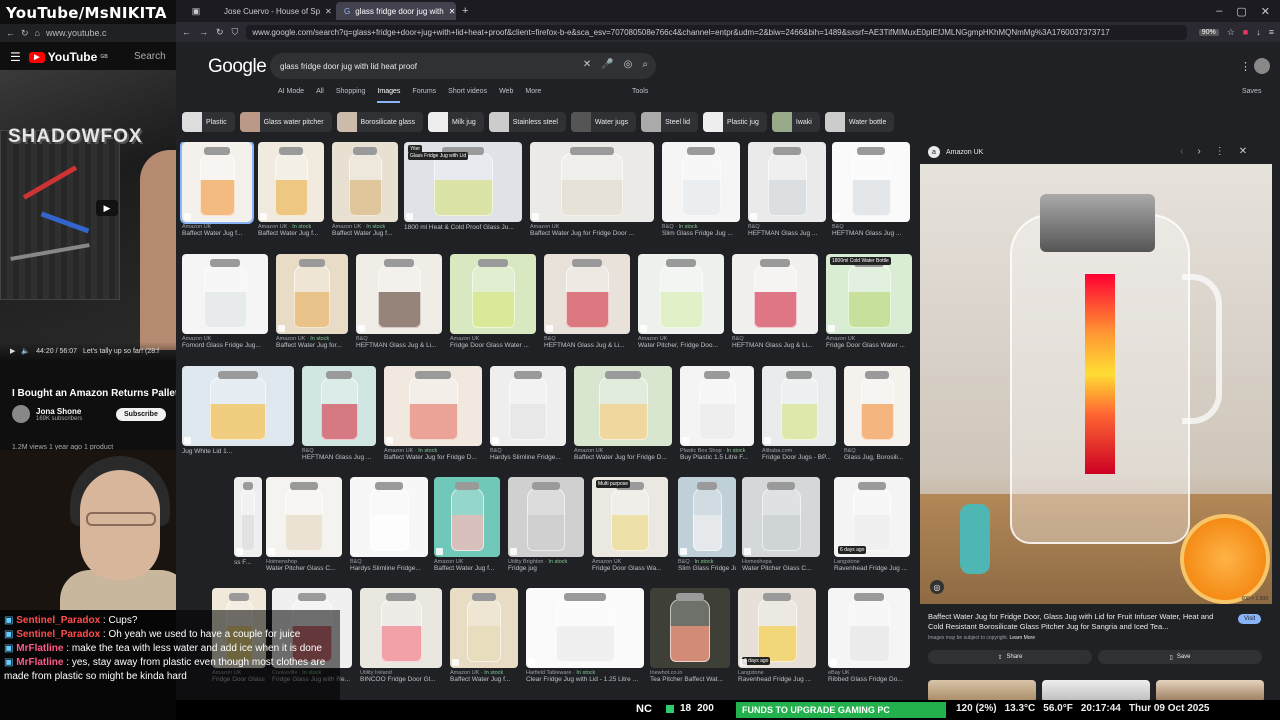 The width and height of the screenshot is (1280, 720). I want to click on menu-icon: ≡, so click(1271, 32).